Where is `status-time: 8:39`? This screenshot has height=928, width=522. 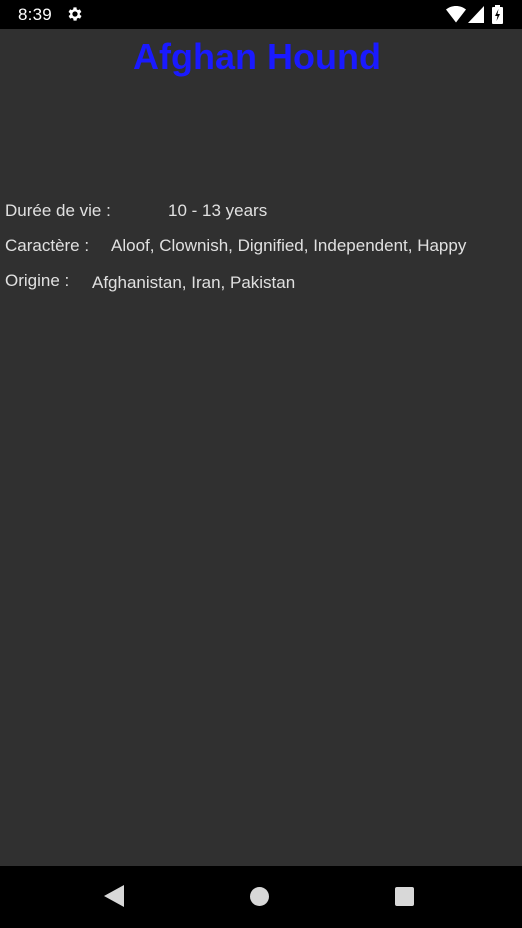
status-time: 8:39 is located at coordinates (35, 14).